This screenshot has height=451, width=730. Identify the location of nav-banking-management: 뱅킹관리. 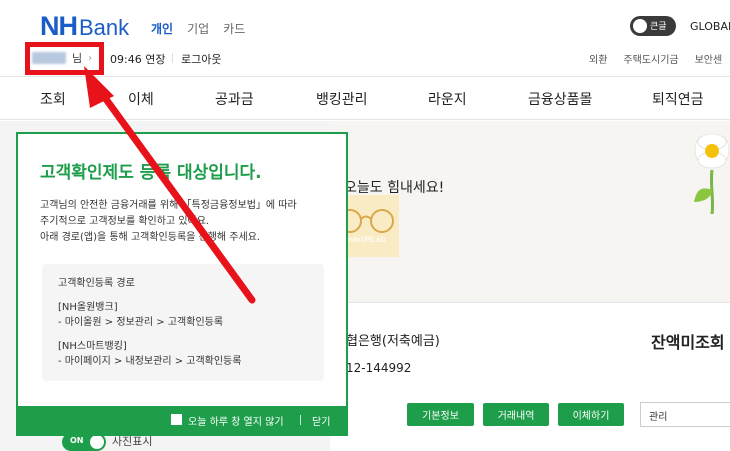
(342, 99).